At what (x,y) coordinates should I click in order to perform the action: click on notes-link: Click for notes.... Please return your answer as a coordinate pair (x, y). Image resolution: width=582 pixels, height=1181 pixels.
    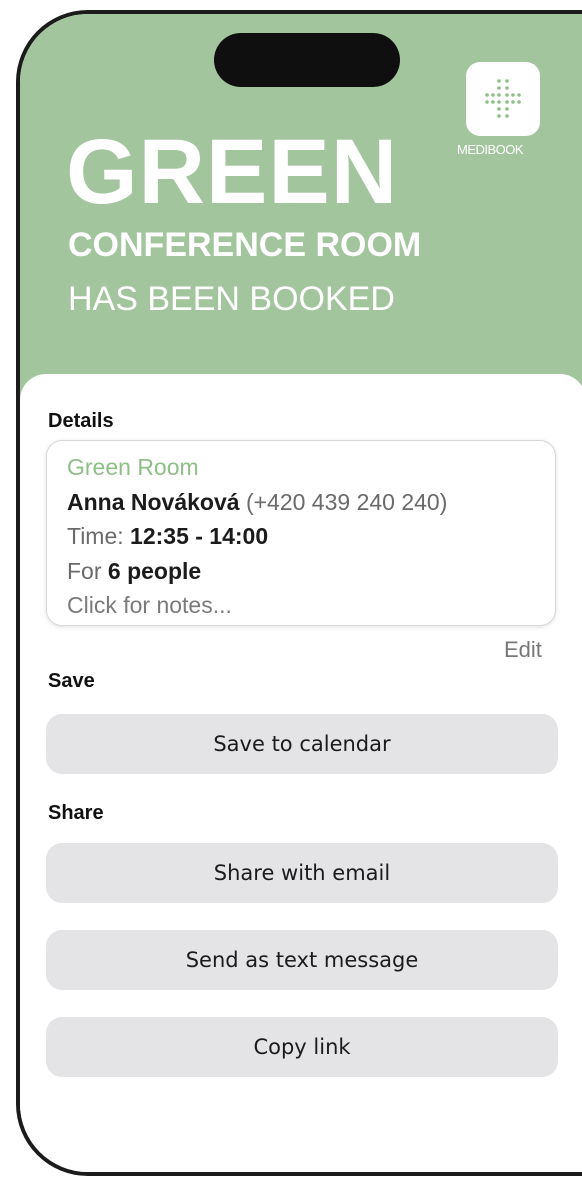
    Looking at the image, I should click on (311, 605).